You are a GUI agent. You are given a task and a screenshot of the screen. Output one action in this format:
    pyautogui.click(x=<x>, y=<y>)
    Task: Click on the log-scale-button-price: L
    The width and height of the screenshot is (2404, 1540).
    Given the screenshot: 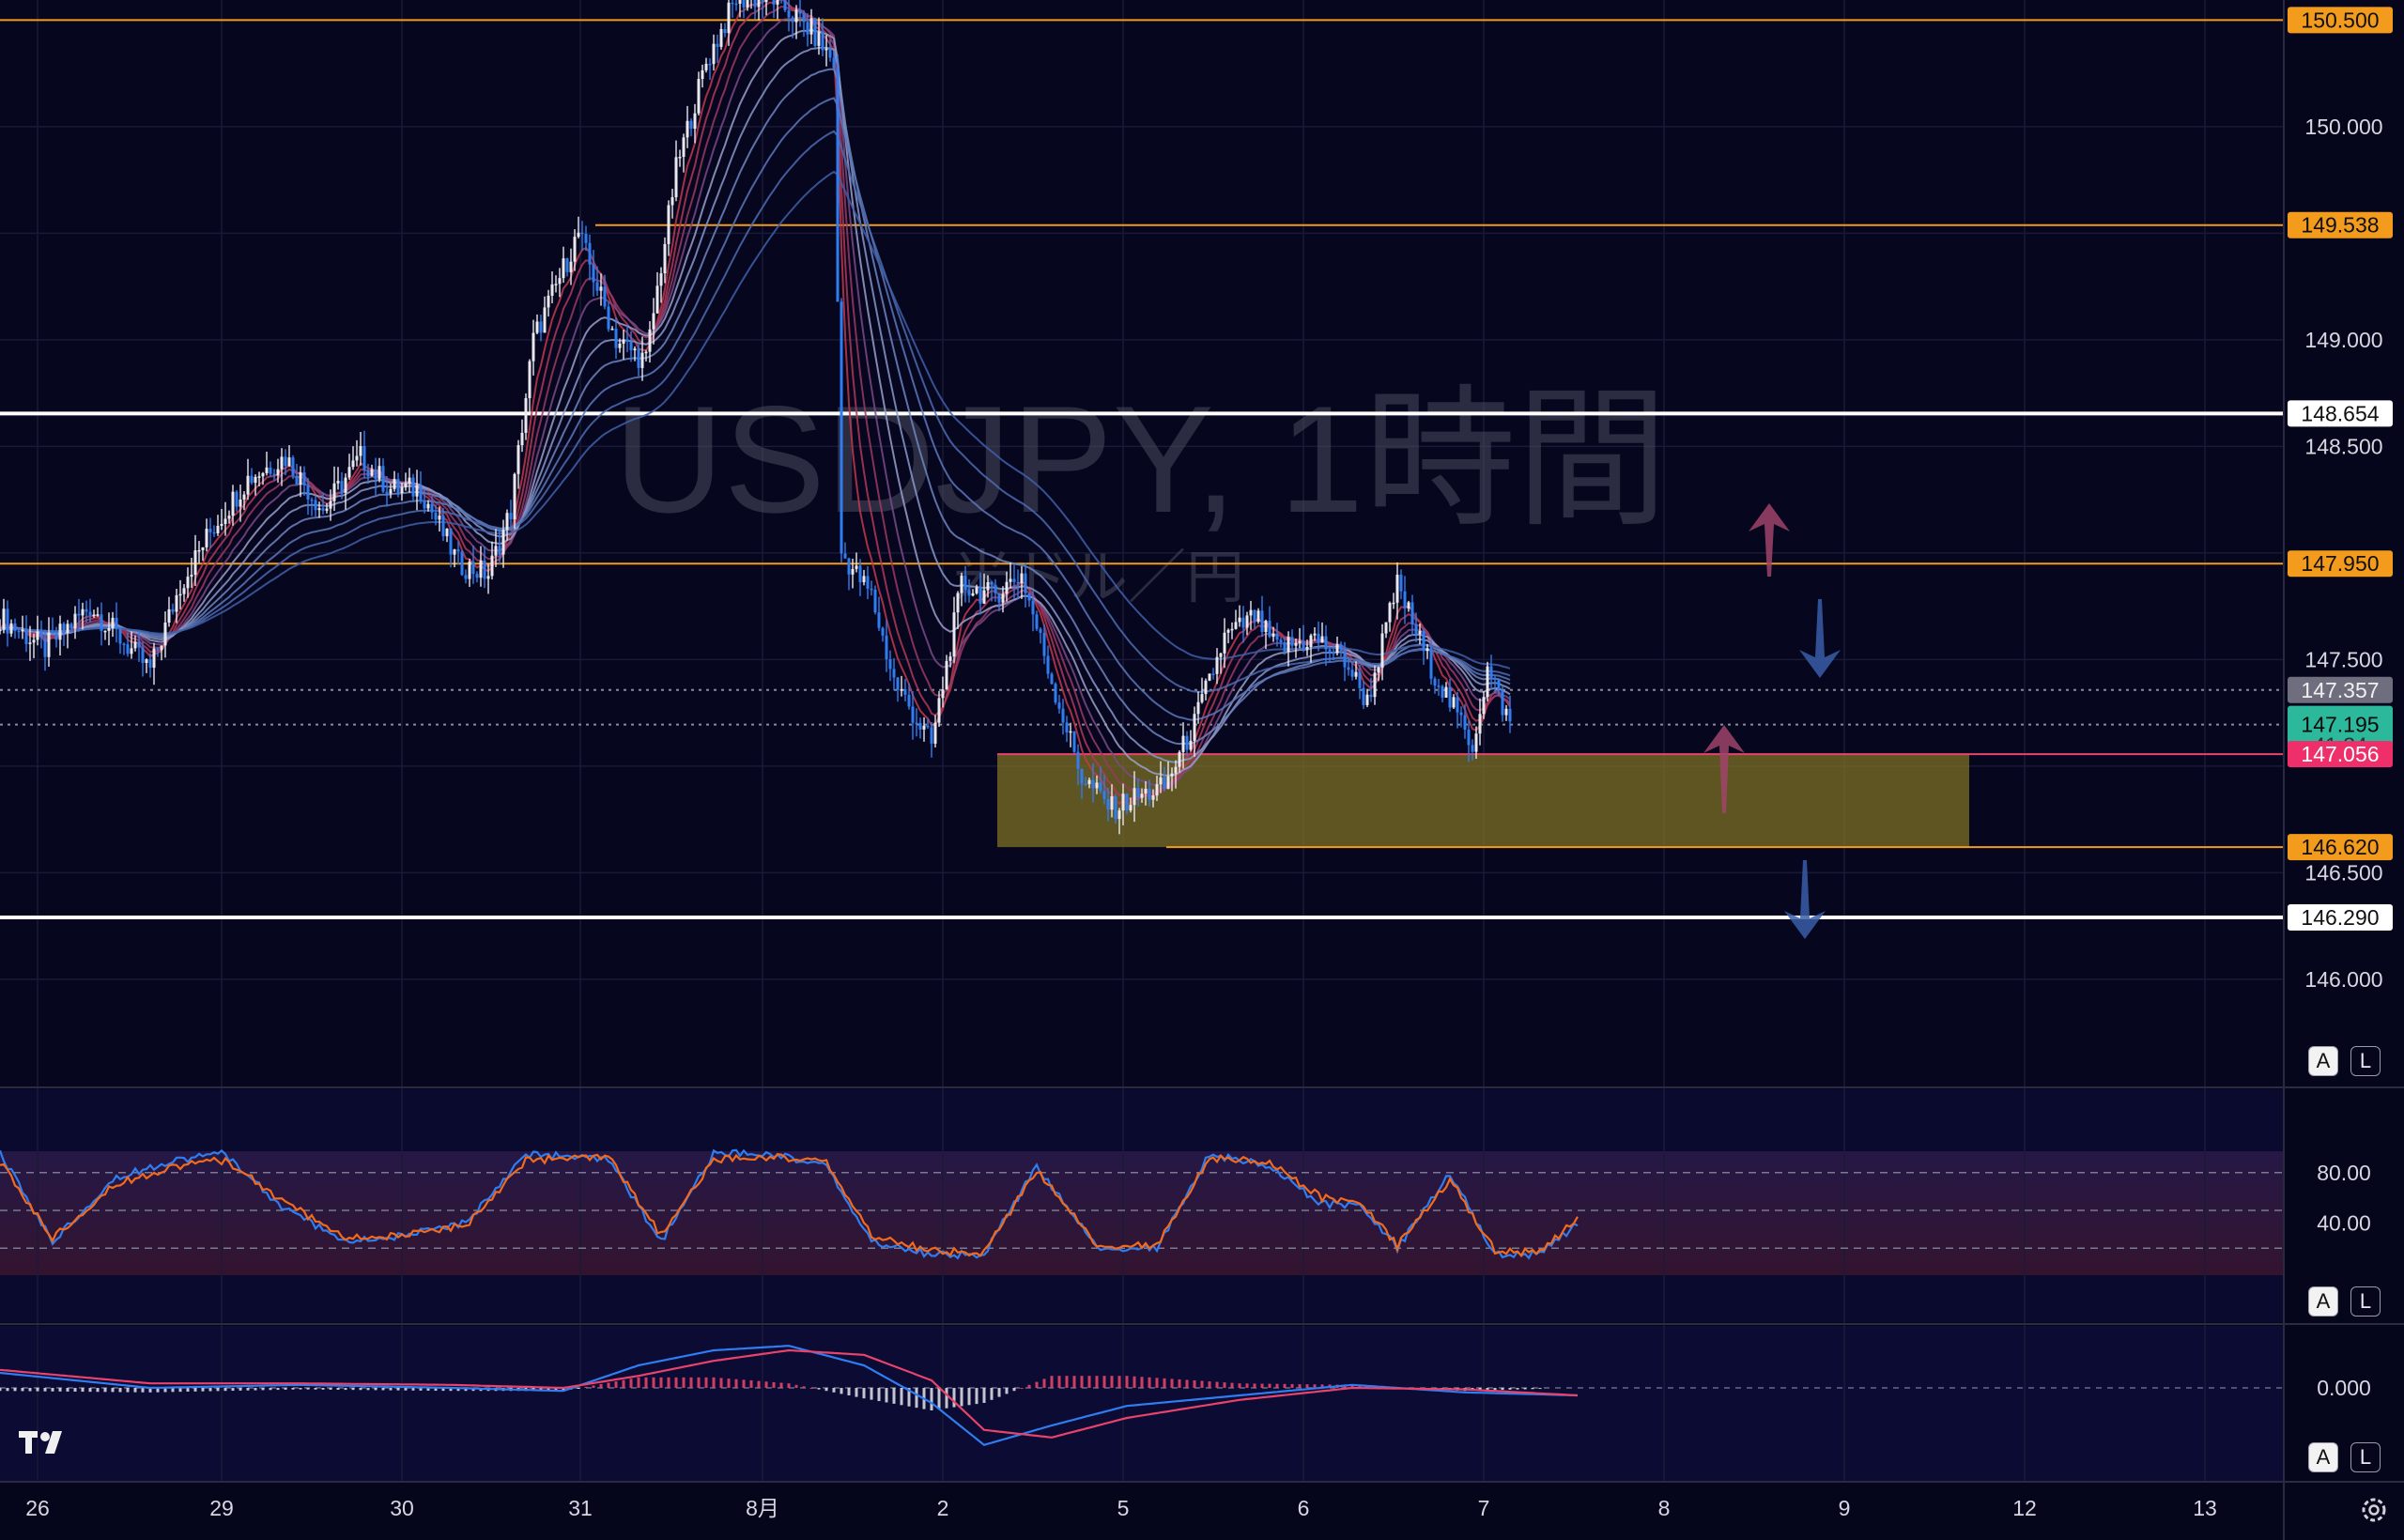 What is the action you would take?
    pyautogui.click(x=2365, y=1061)
    